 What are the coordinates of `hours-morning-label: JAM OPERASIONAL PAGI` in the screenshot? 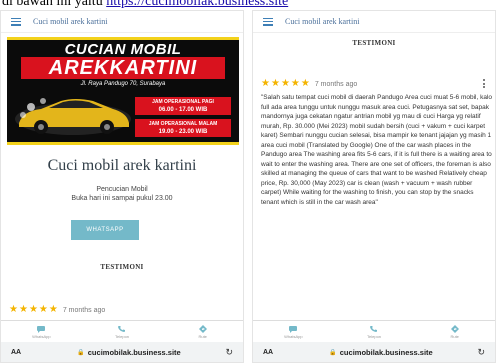 It's located at (183, 102).